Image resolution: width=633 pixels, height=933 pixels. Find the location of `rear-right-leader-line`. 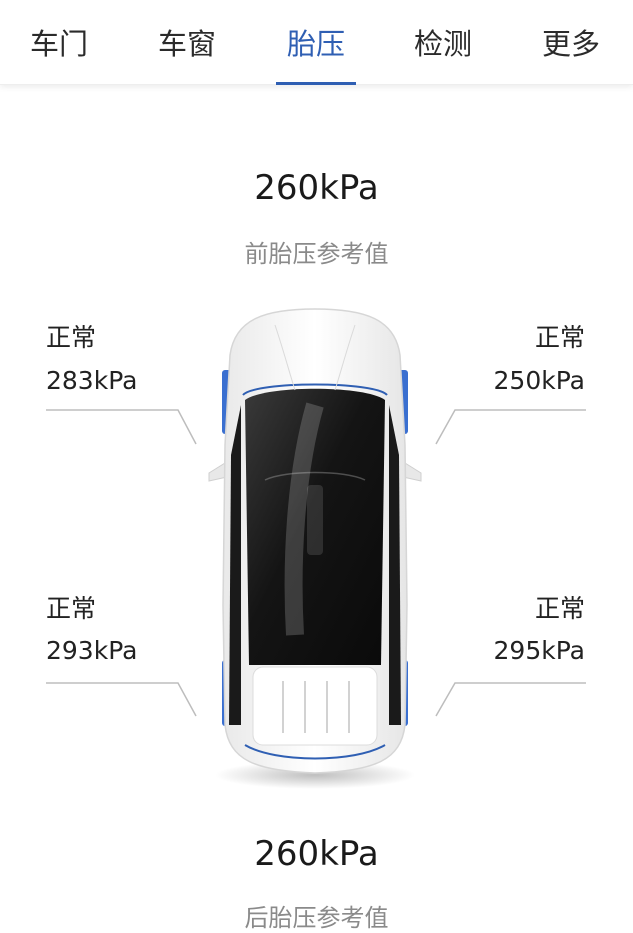

rear-right-leader-line is located at coordinates (510, 699).